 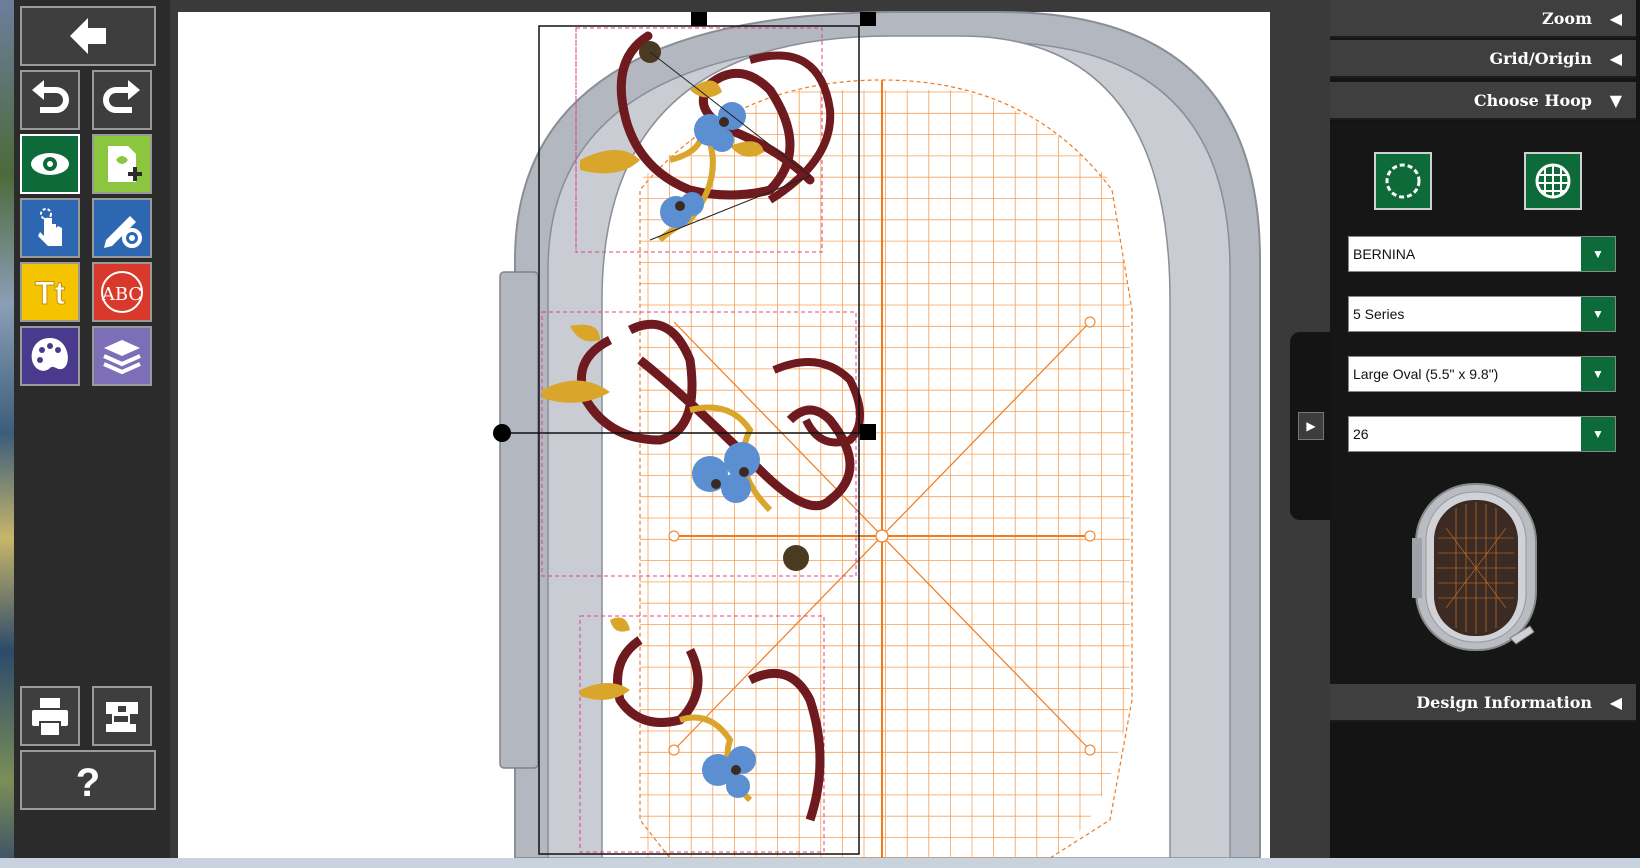 What do you see at coordinates (50, 96) in the screenshot?
I see `undo-icon` at bounding box center [50, 96].